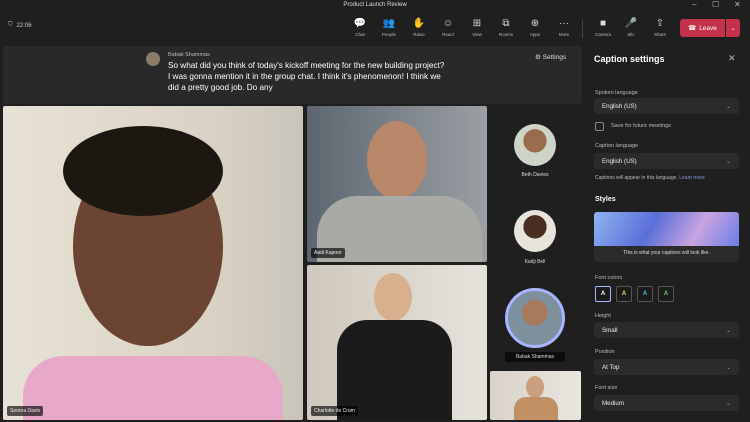  Describe the element at coordinates (25, 411) in the screenshot. I see `participant-name: Serena Davis` at that location.